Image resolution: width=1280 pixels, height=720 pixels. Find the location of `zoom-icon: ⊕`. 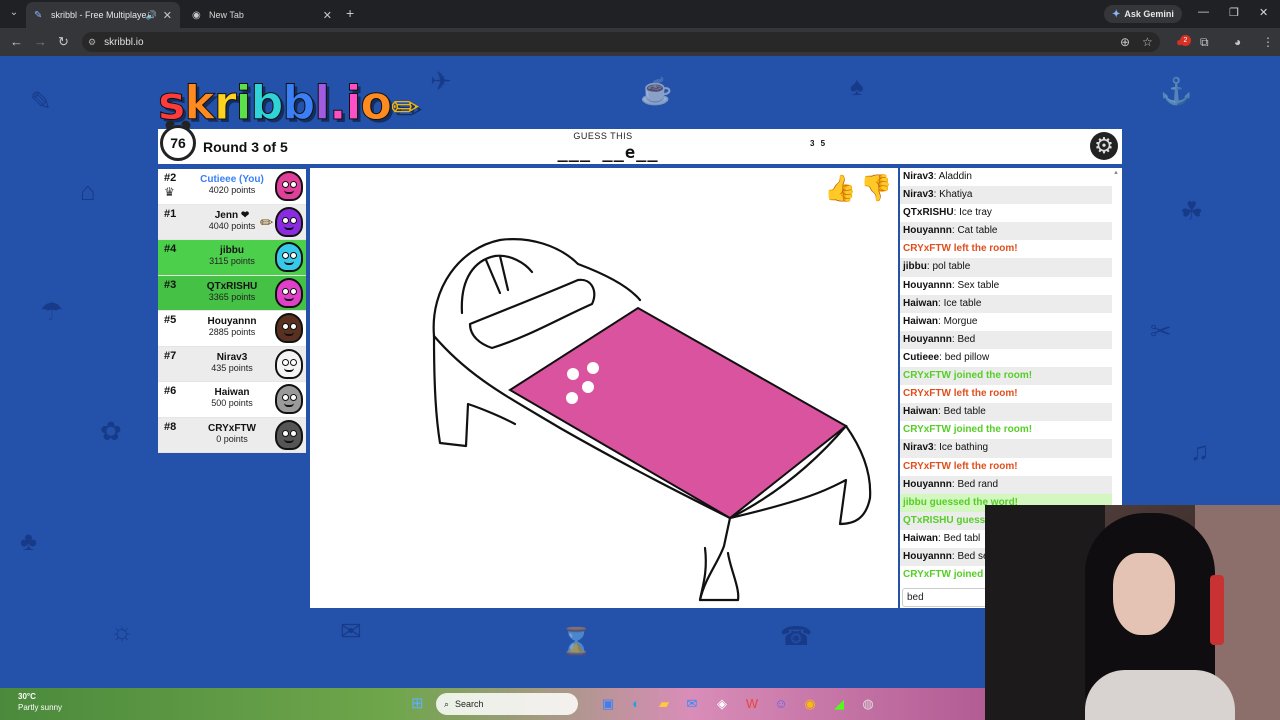

zoom-icon: ⊕ is located at coordinates (1125, 42).